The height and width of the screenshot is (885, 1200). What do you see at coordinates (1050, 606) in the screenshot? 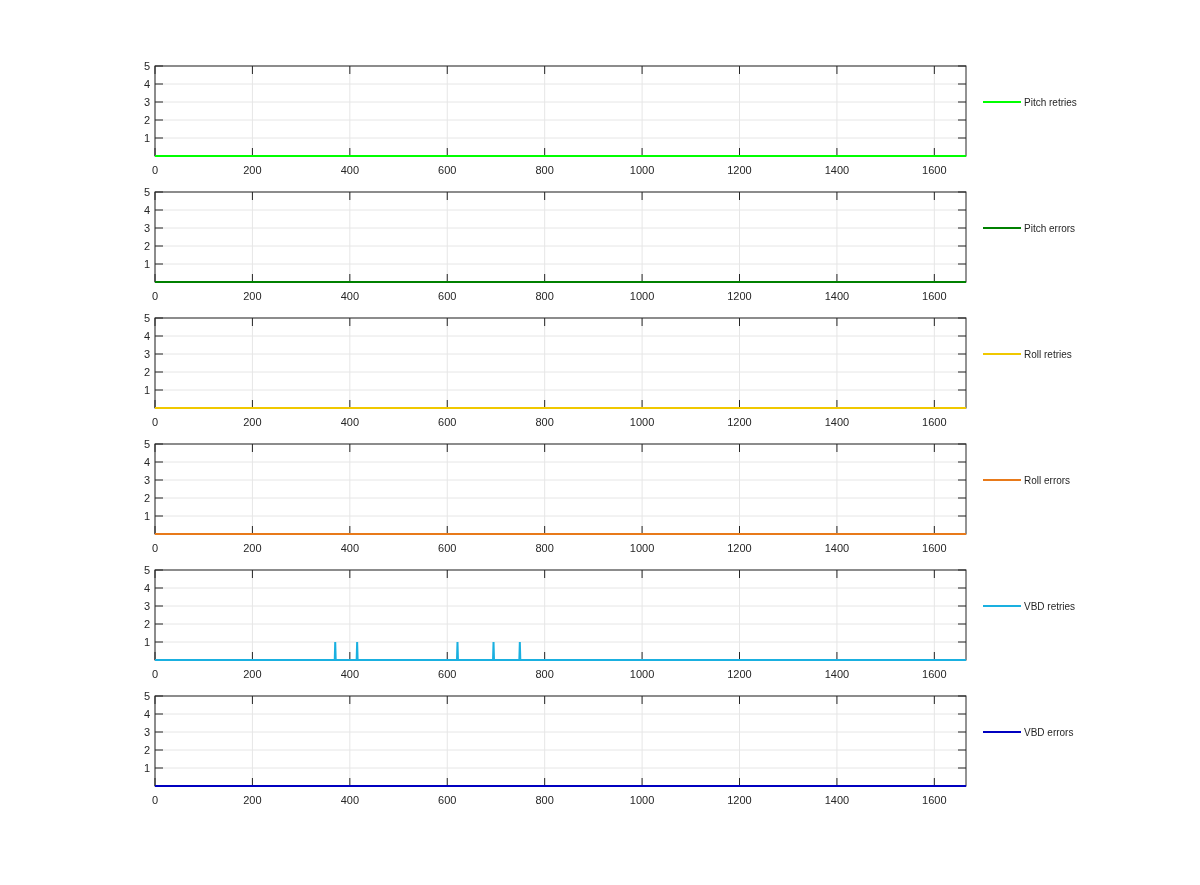
I see `legend-label: VBD retries` at bounding box center [1050, 606].